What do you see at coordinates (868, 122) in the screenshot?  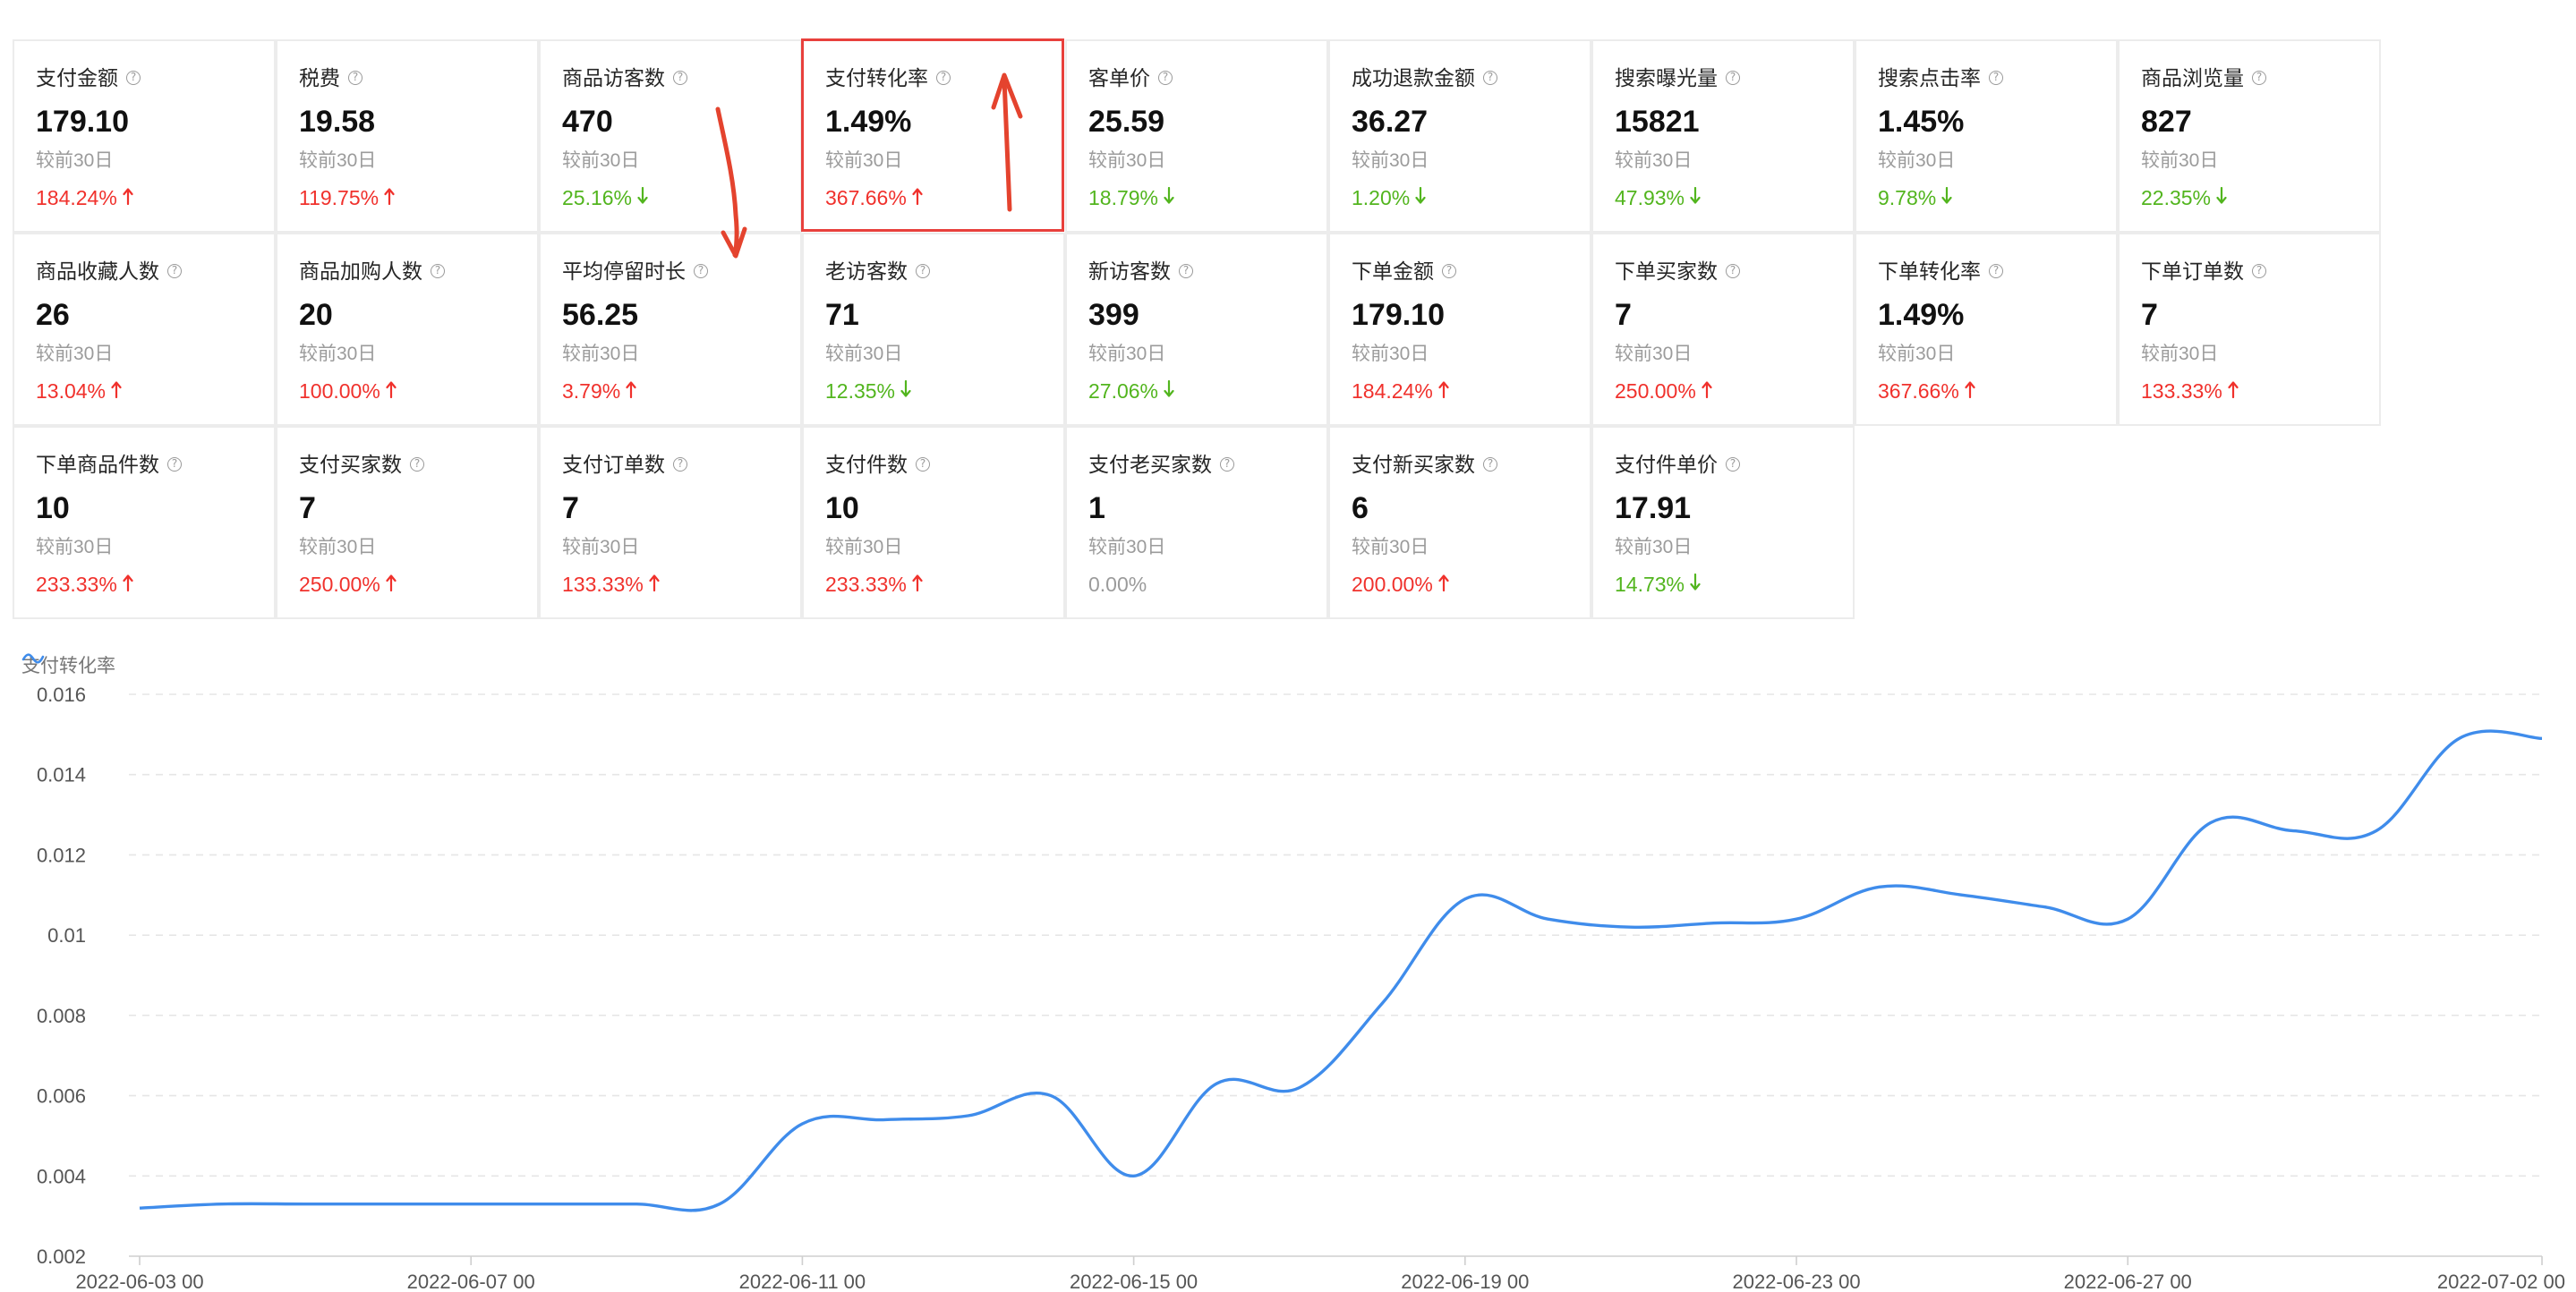 I see `metric-value: 1.49%` at bounding box center [868, 122].